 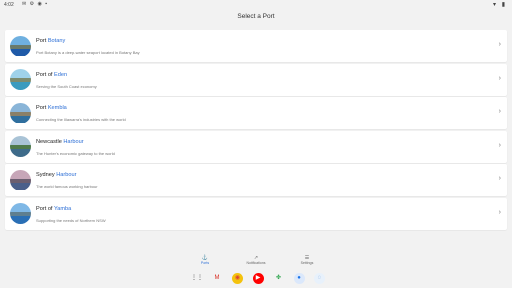 I want to click on status-bar: 4:02 ✉ ⚙ ◉ ▪ ▾ ▮, so click(x=256, y=4).